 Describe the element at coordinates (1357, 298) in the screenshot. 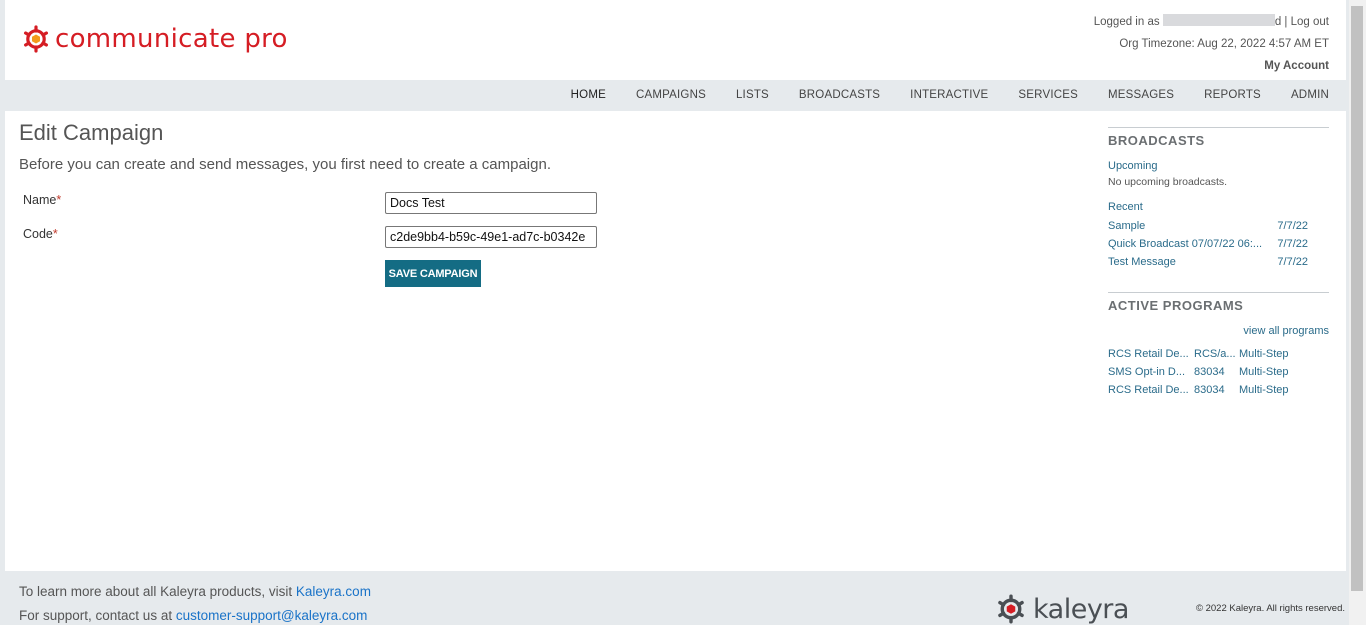

I see `scrollbar-thumb` at that location.